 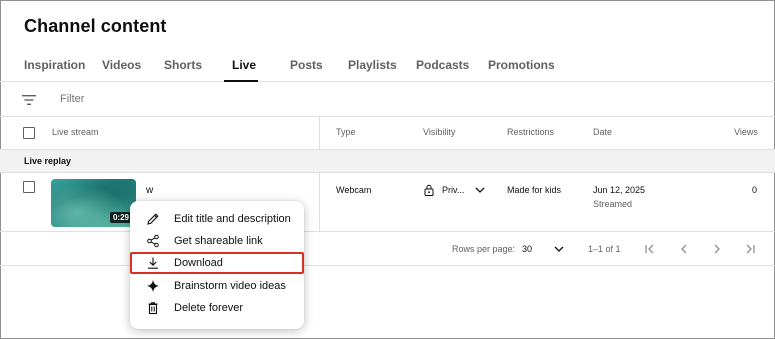 What do you see at coordinates (750, 249) in the screenshot?
I see `last-page-icon` at bounding box center [750, 249].